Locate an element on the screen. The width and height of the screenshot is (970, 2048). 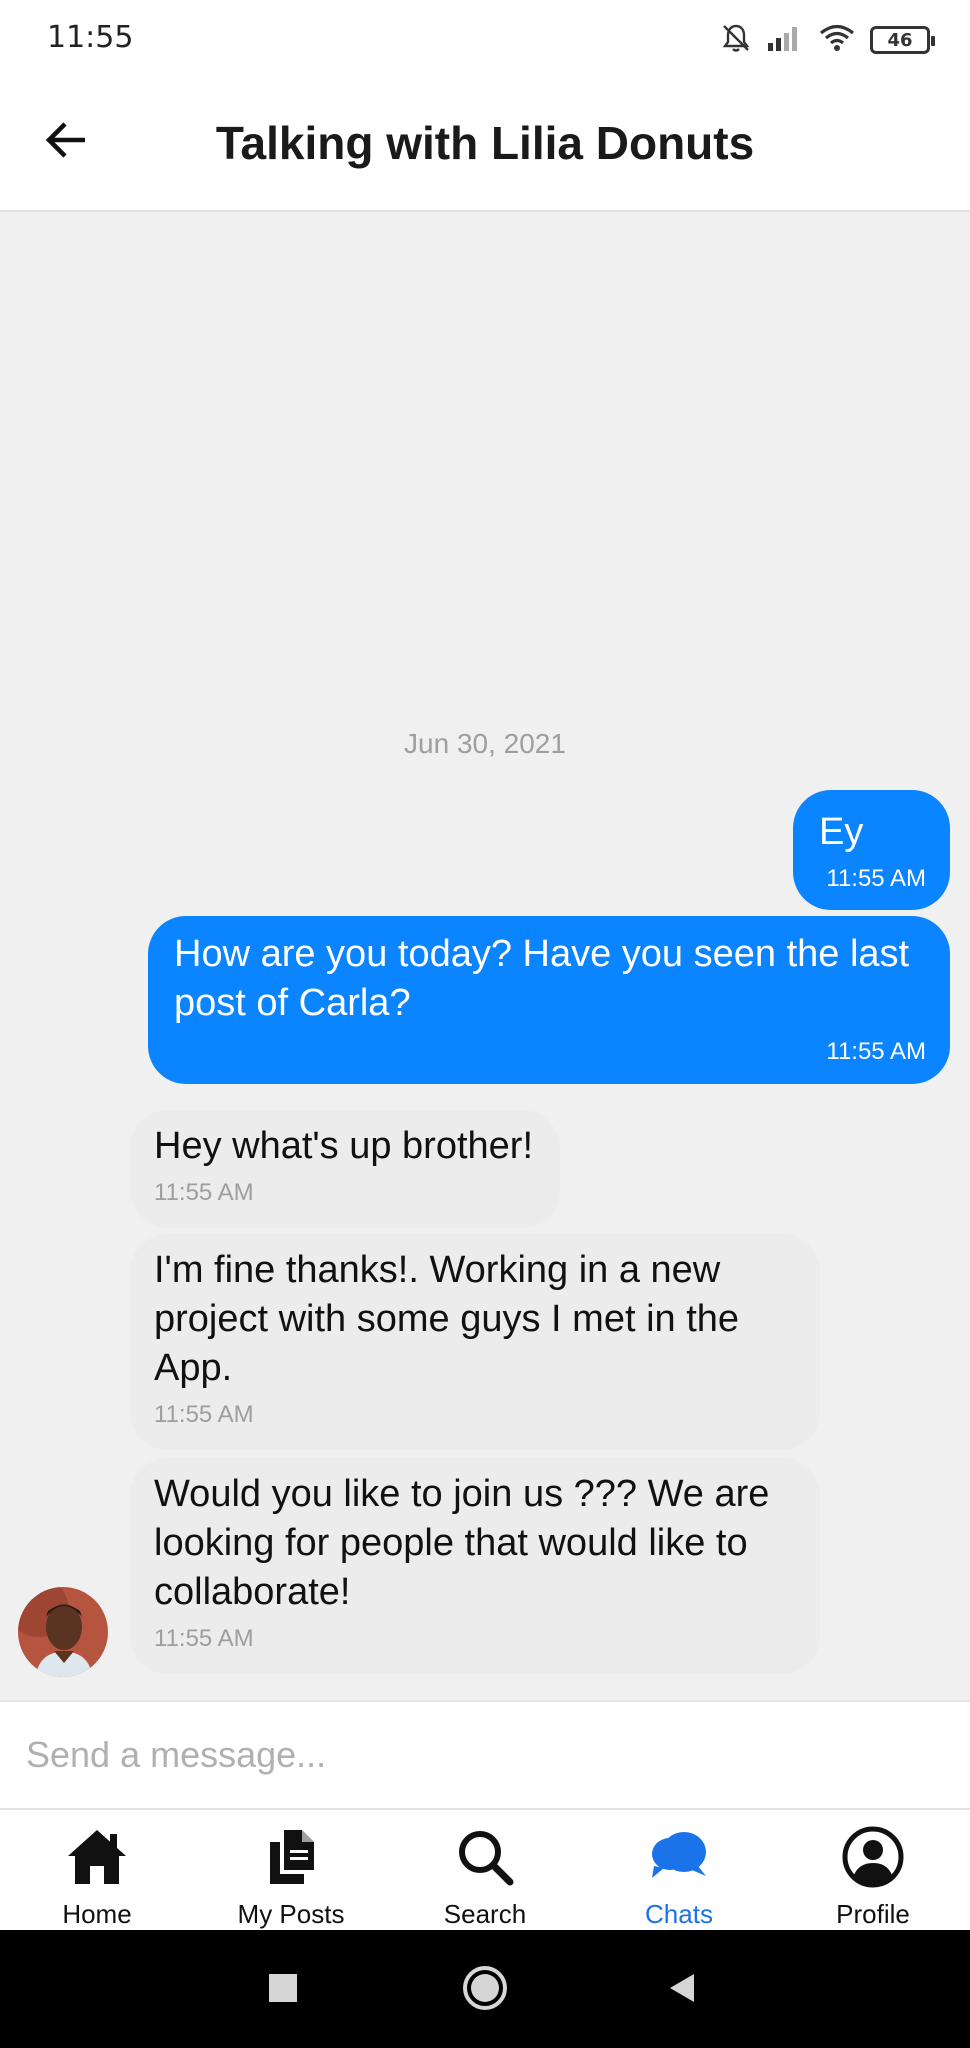
status-time: 11:55 is located at coordinates (90, 37).